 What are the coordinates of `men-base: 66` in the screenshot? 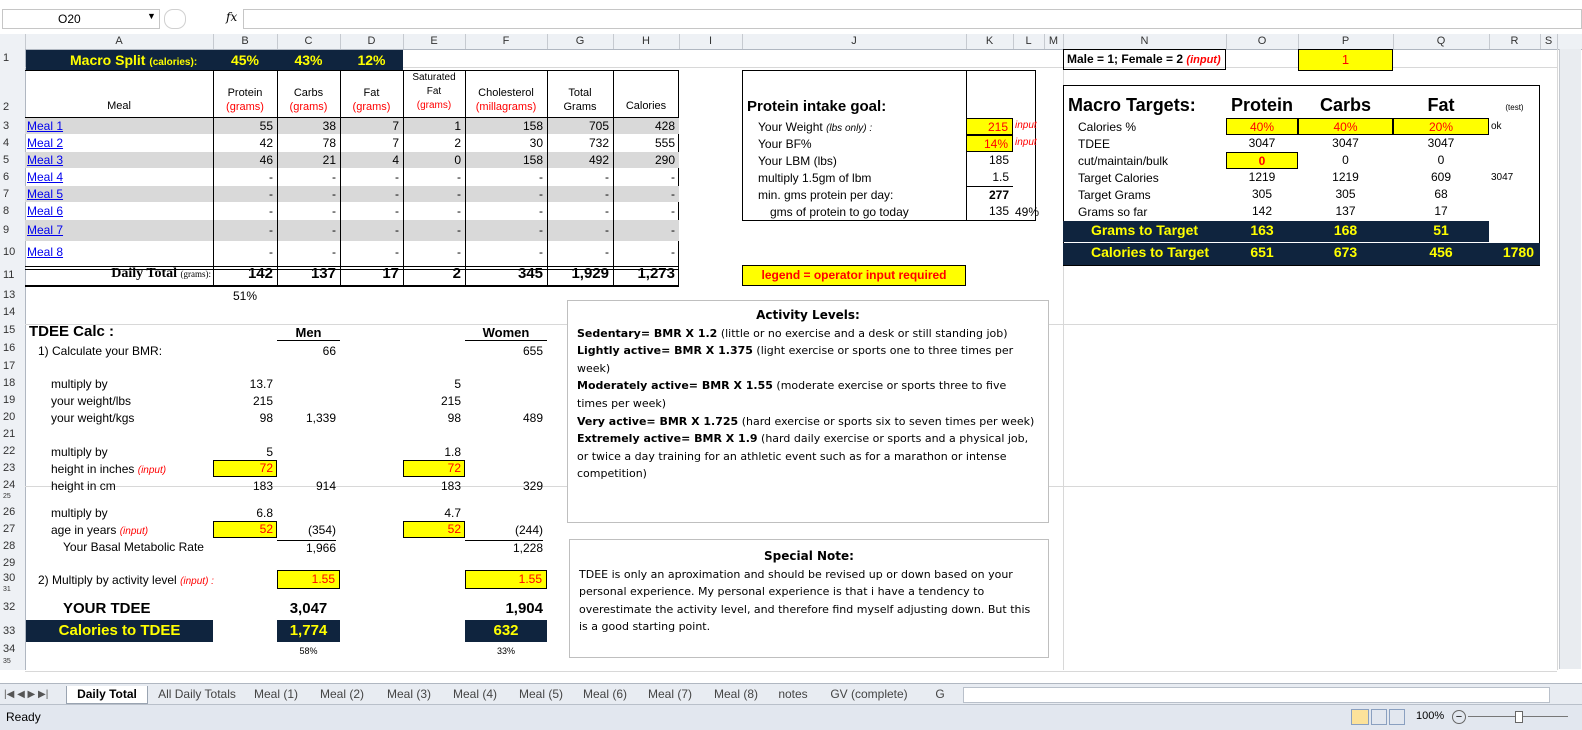 It's located at (306, 351).